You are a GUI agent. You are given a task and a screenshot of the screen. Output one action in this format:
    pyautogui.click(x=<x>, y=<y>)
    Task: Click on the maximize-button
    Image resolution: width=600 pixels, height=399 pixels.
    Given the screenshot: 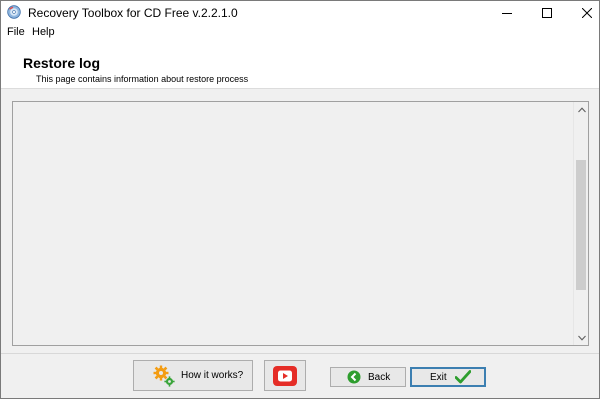 What is the action you would take?
    pyautogui.click(x=547, y=12)
    